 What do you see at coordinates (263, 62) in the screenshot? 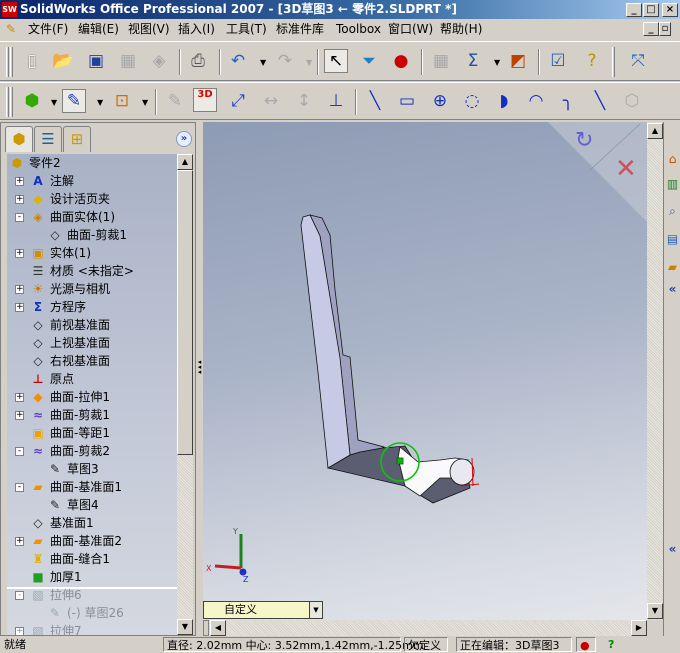
I see `undo-dropdown-icon: ▼` at bounding box center [263, 62].